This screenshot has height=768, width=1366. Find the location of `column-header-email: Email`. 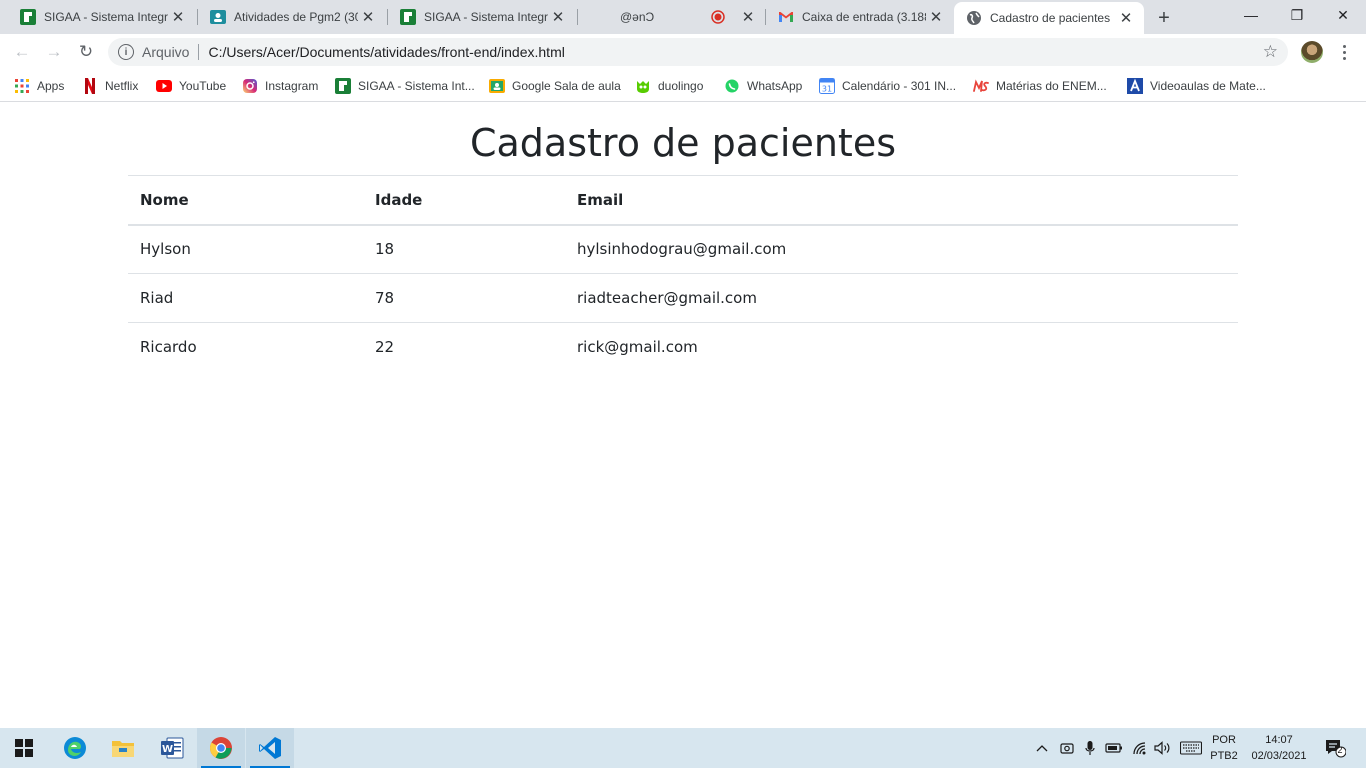

column-header-email: Email is located at coordinates (901, 200).